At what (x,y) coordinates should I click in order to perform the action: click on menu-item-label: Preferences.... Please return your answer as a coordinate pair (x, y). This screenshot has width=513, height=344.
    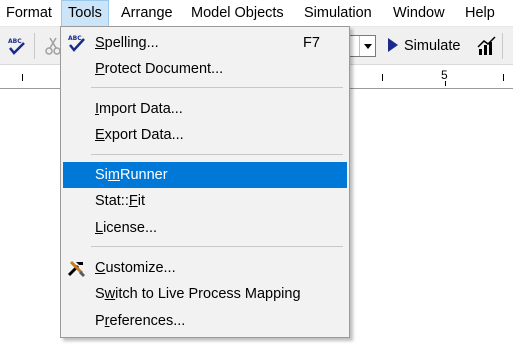
    Looking at the image, I should click on (140, 321).